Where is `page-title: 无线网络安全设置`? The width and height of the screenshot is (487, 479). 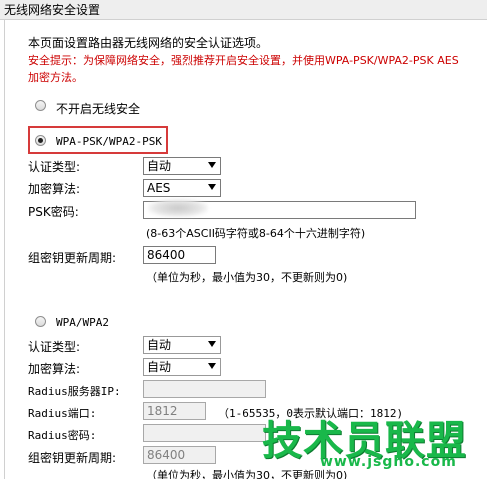 page-title: 无线网络安全设置 is located at coordinates (243, 10).